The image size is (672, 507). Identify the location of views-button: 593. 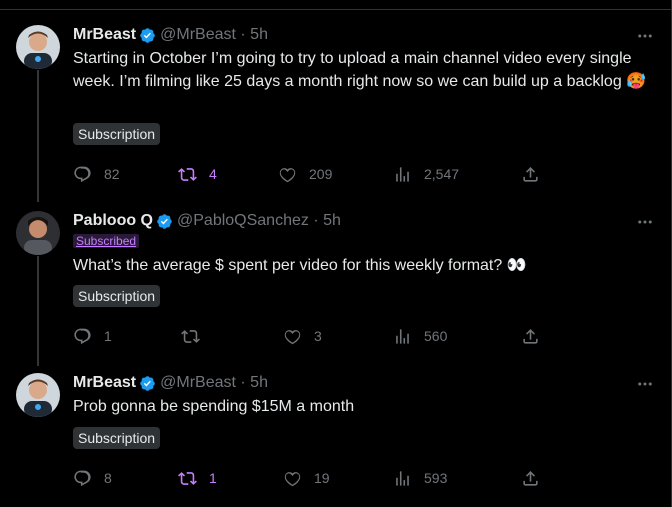
(420, 478).